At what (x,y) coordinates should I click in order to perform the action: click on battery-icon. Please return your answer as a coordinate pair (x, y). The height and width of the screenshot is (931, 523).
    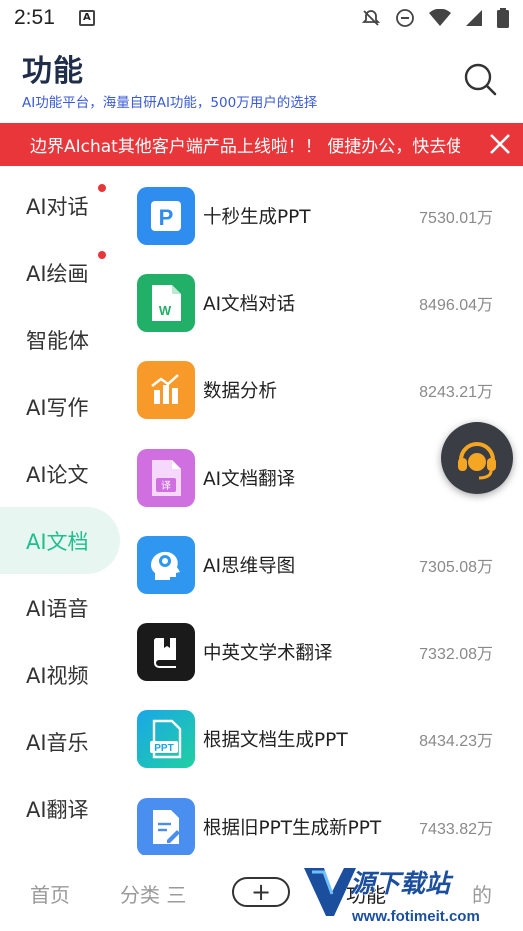
    Looking at the image, I should click on (503, 18).